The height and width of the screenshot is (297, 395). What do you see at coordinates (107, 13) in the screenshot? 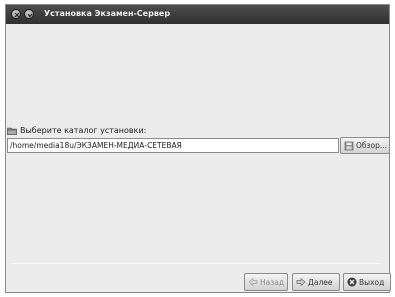
I see `window-title: Установка Экзамен-Сервер` at bounding box center [107, 13].